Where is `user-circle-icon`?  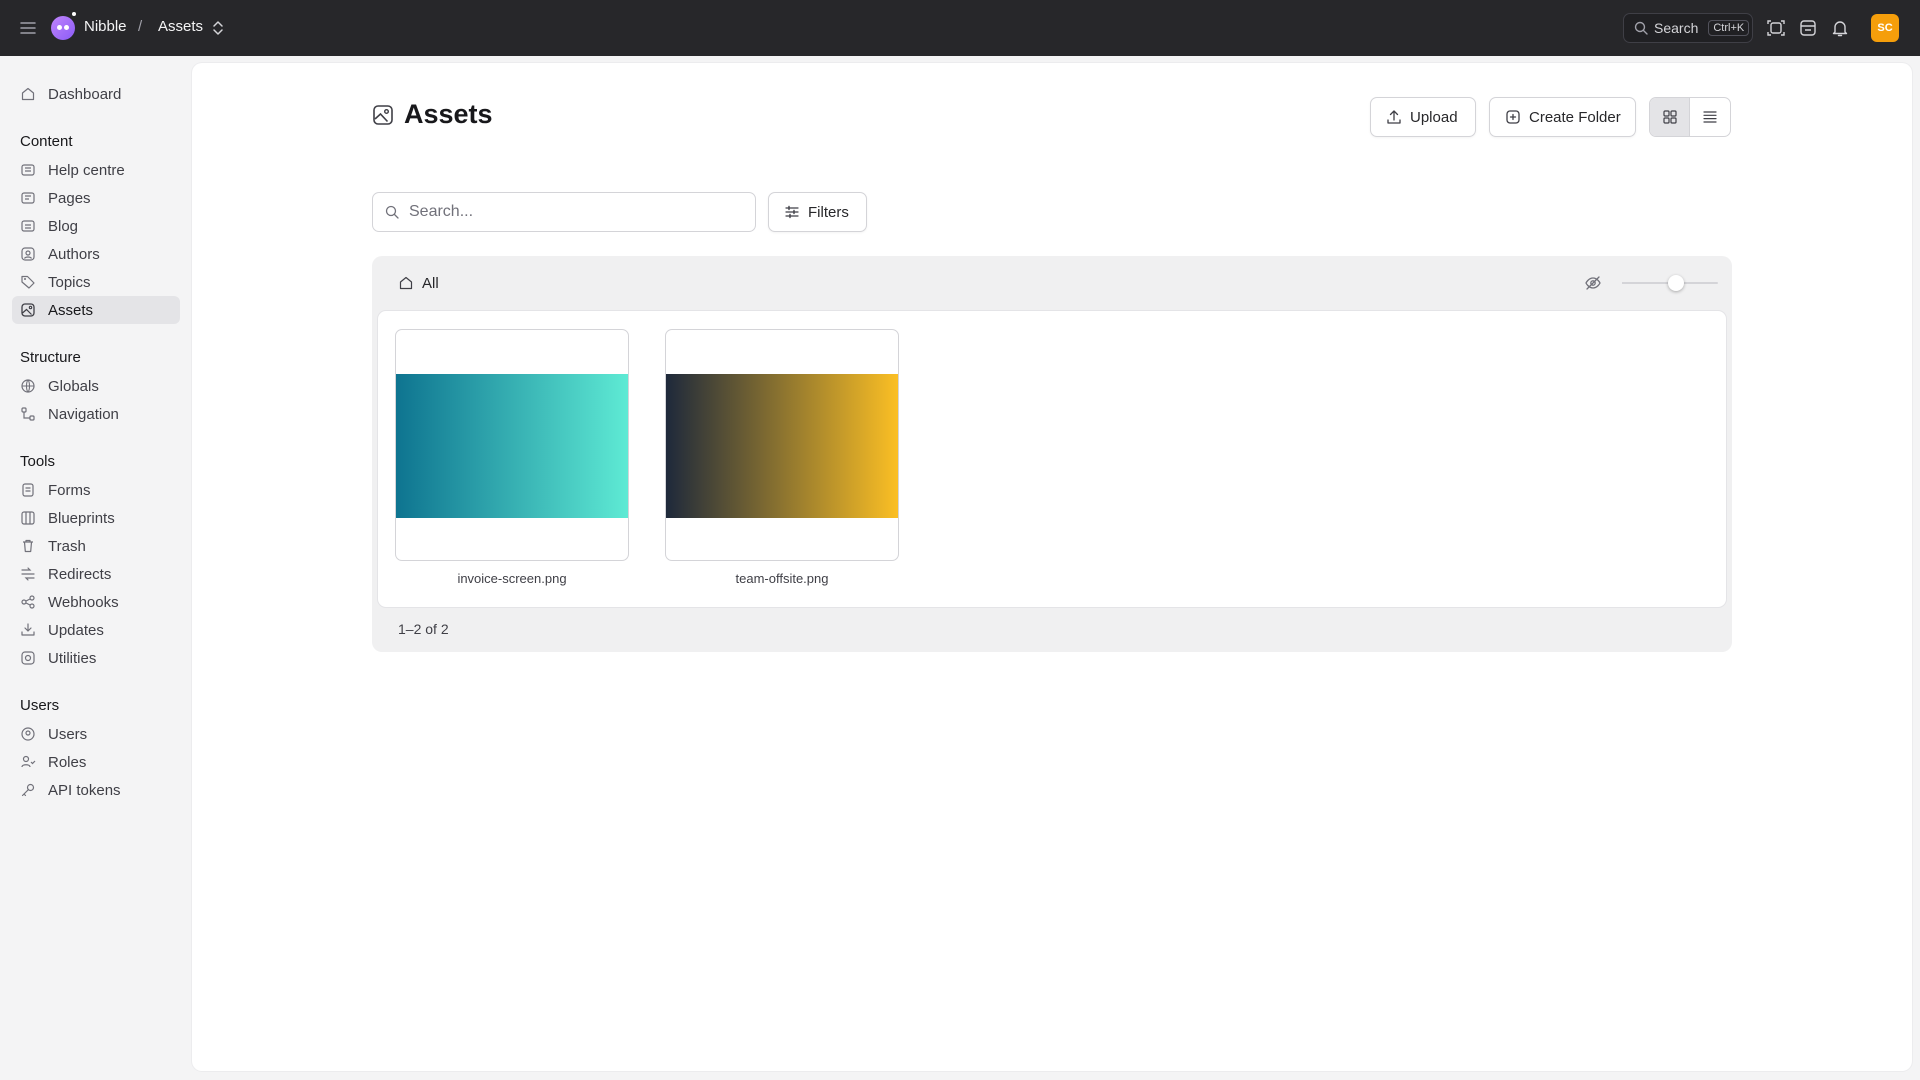
user-circle-icon is located at coordinates (28, 254).